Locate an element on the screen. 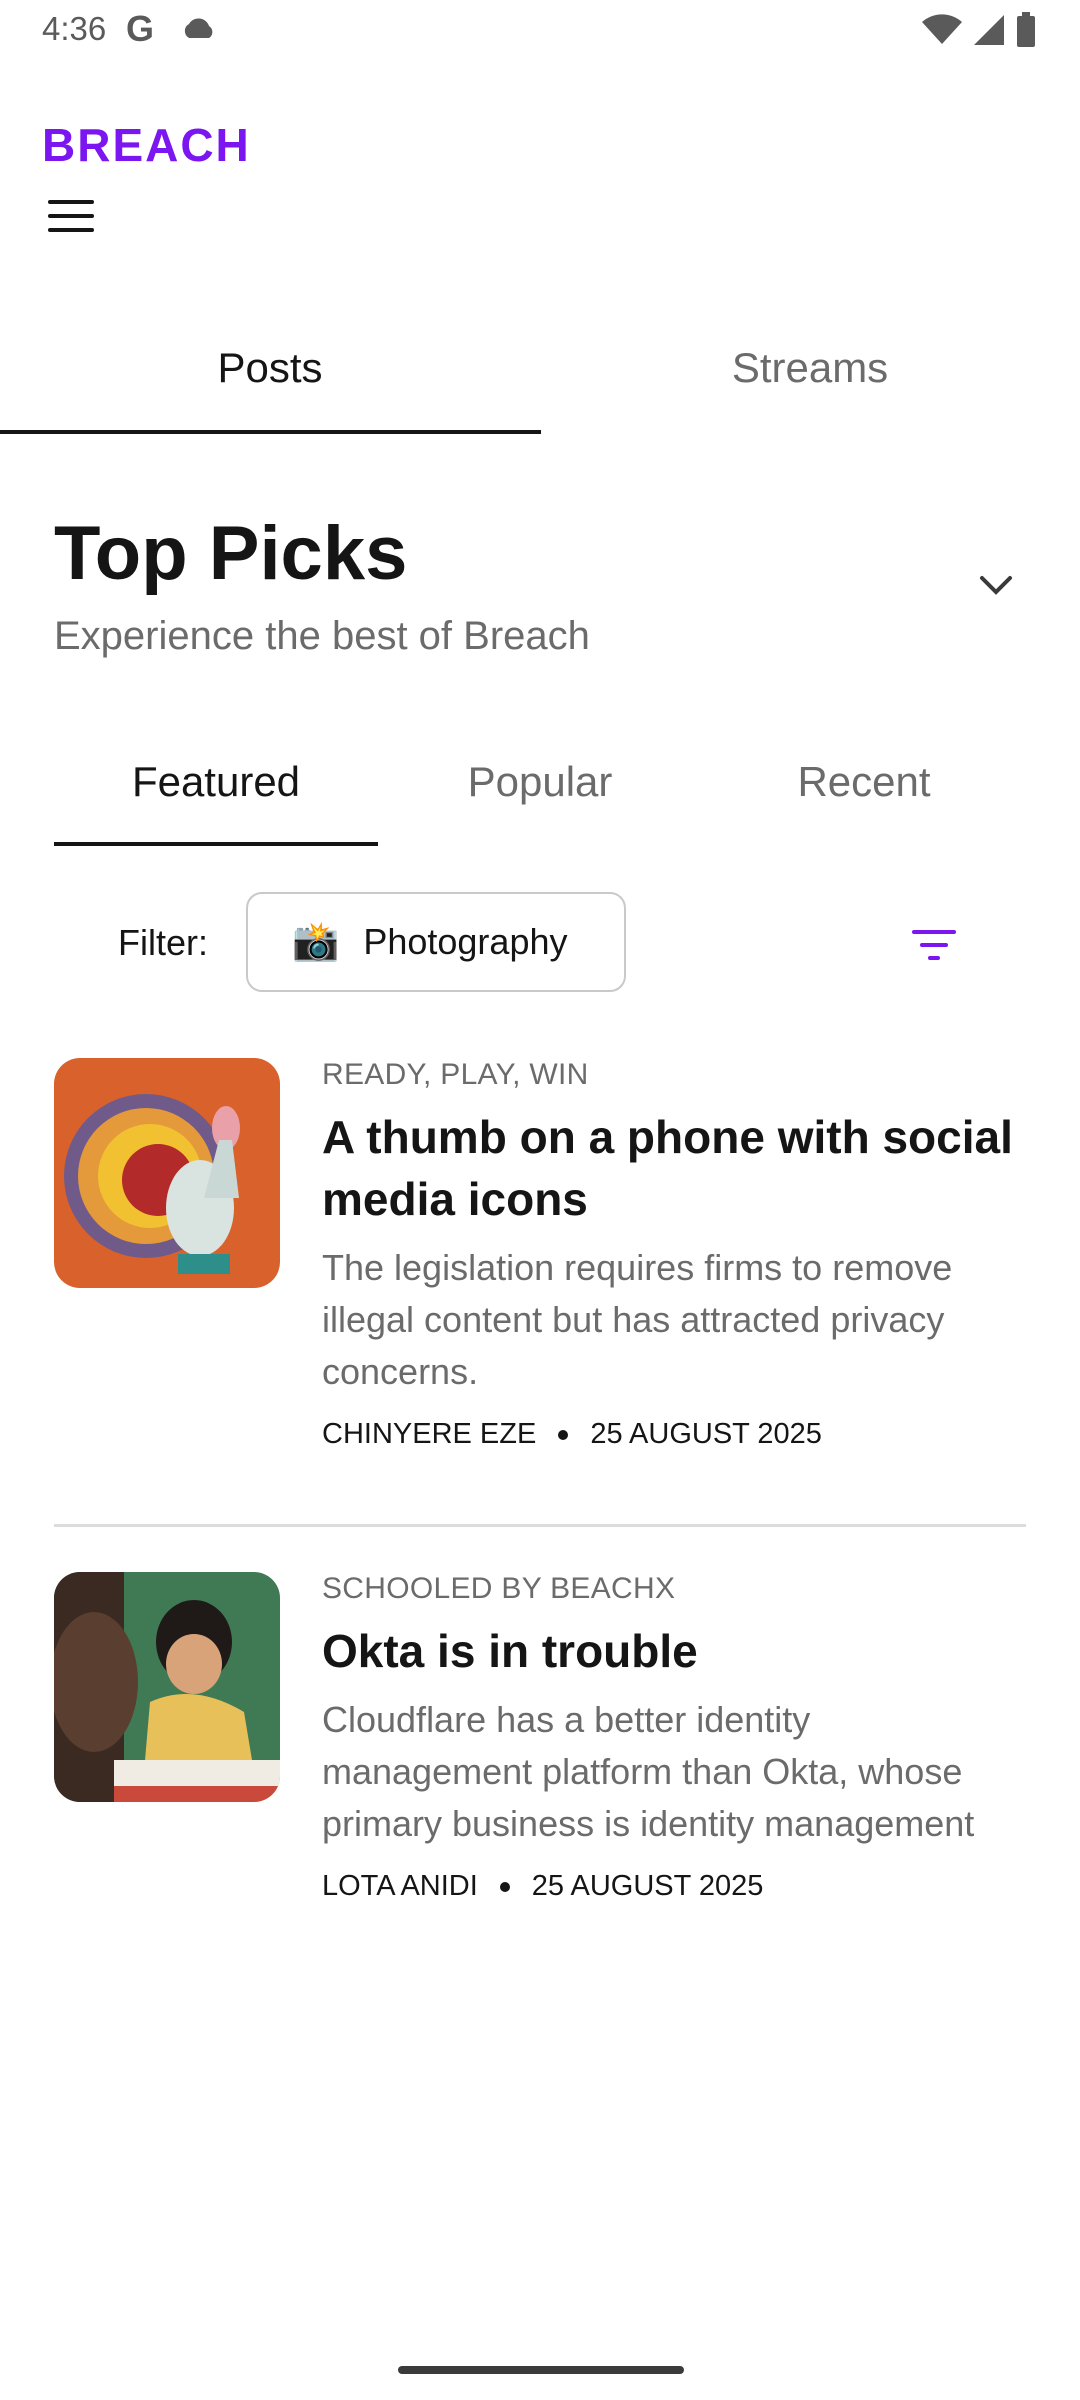 This screenshot has height=2400, width=1080. camera-icon: 📸 is located at coordinates (316, 942).